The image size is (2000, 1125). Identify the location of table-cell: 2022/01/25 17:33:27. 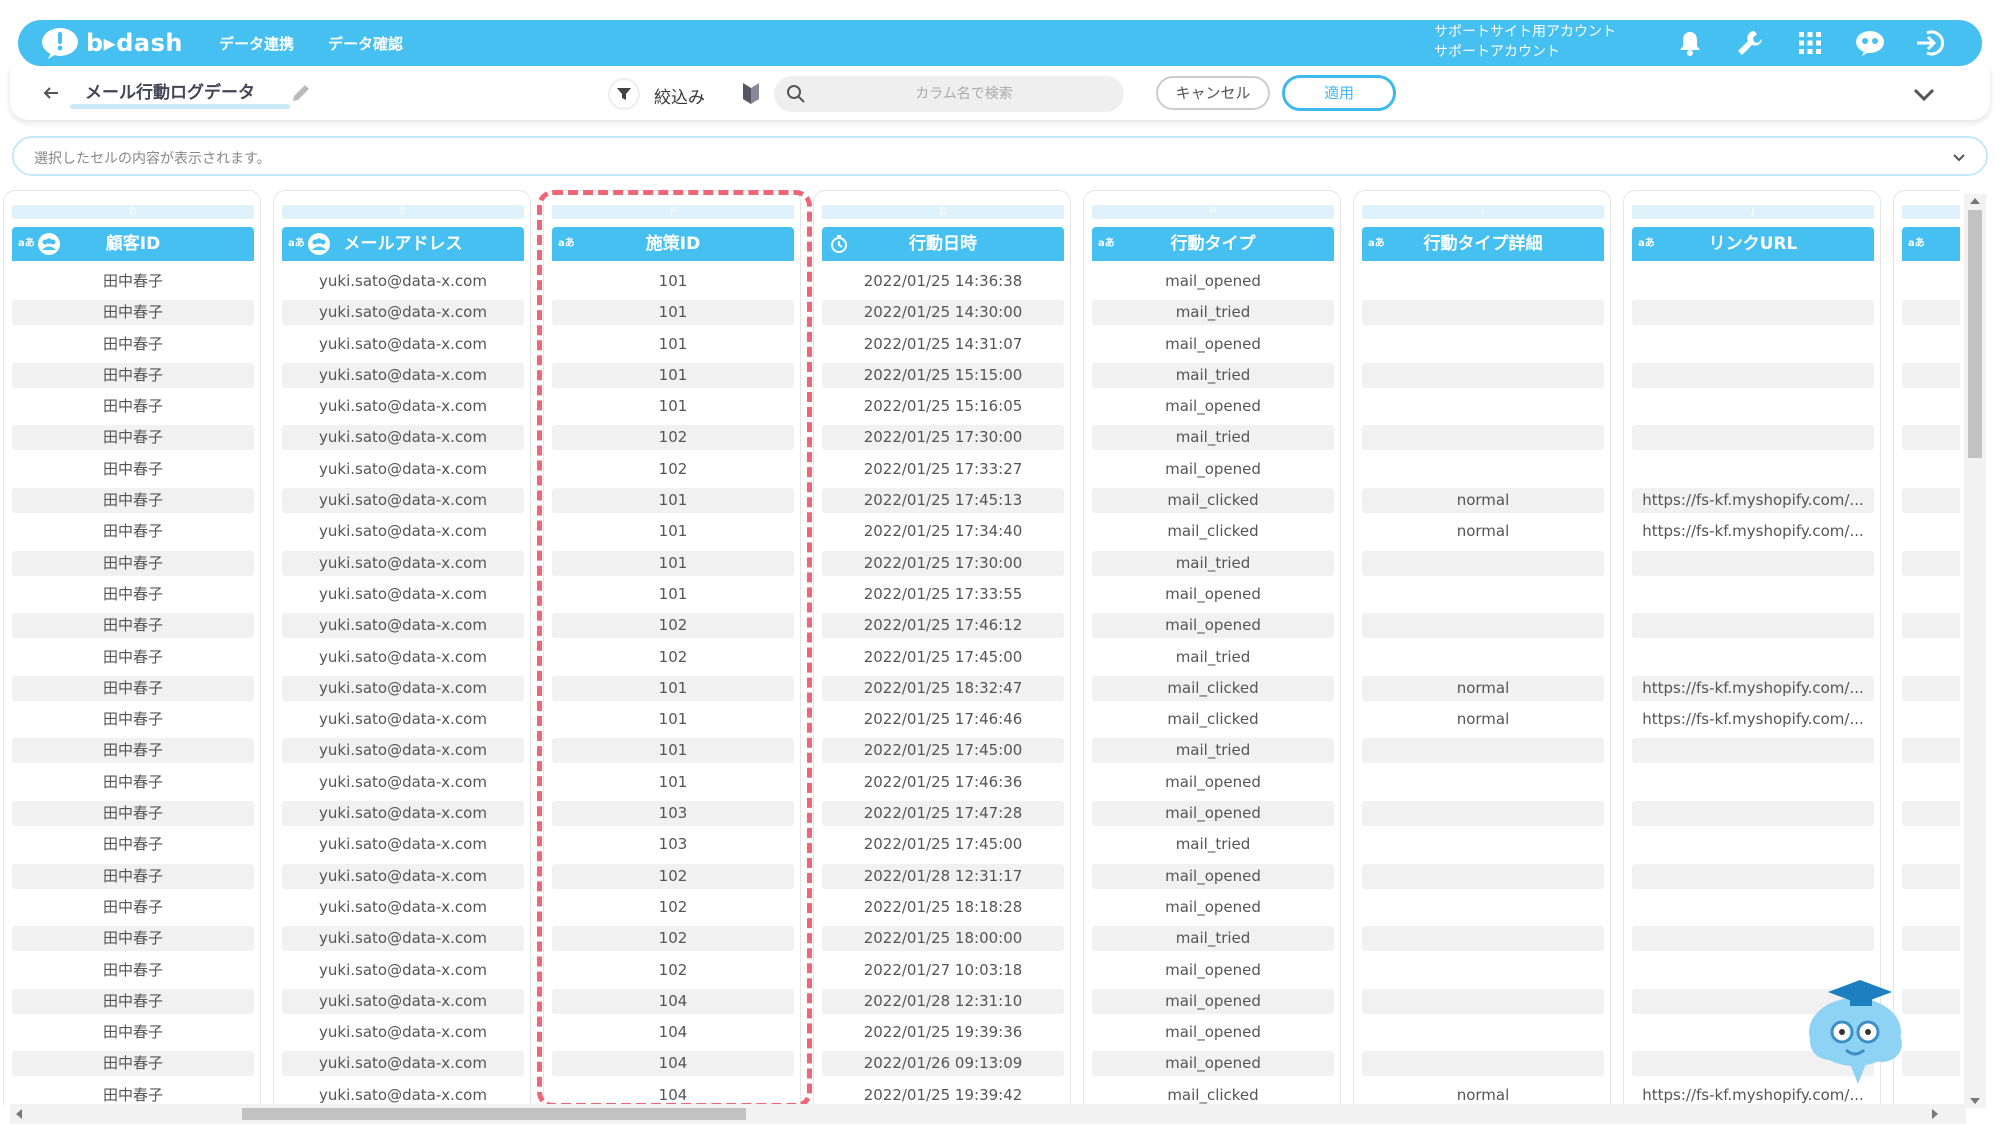
(943, 469).